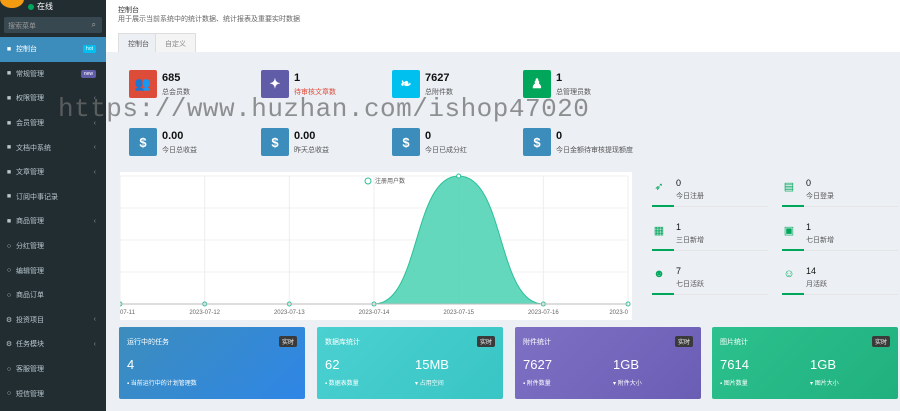 This screenshot has width=900, height=411. What do you see at coordinates (659, 274) in the screenshot?
I see `user-circle-icon: ☻` at bounding box center [659, 274].